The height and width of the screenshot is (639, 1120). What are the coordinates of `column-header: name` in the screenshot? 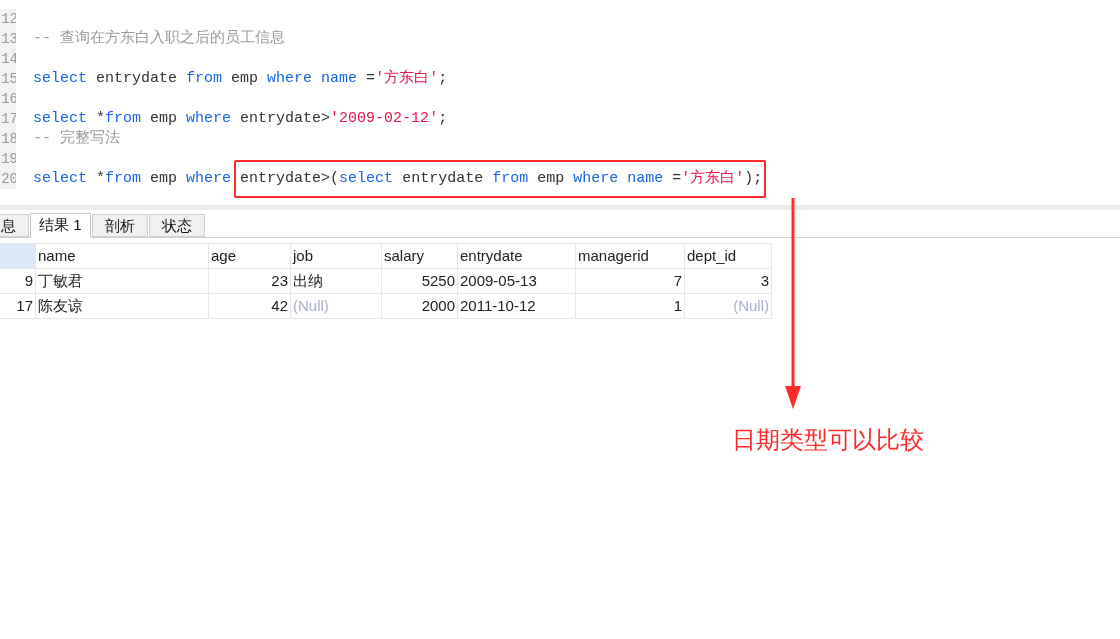 It's located at (122, 256).